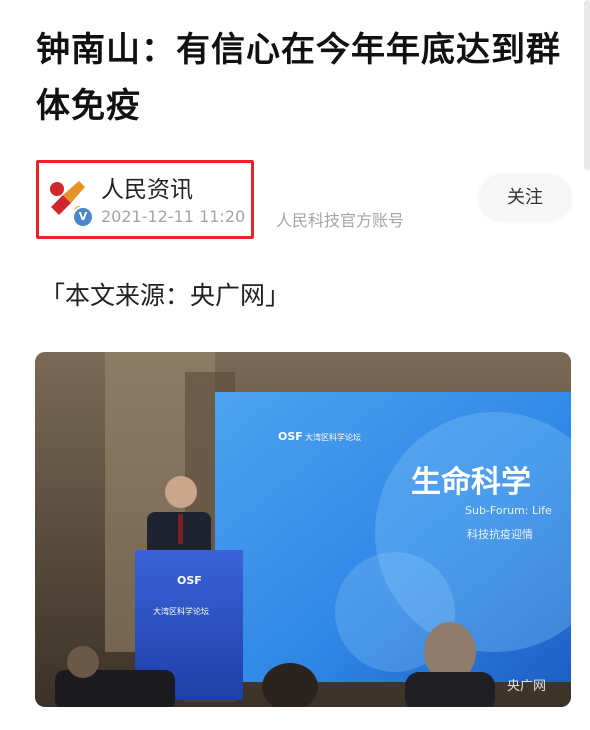 Image resolution: width=590 pixels, height=730 pixels. What do you see at coordinates (181, 492) in the screenshot?
I see `speaker-head` at bounding box center [181, 492].